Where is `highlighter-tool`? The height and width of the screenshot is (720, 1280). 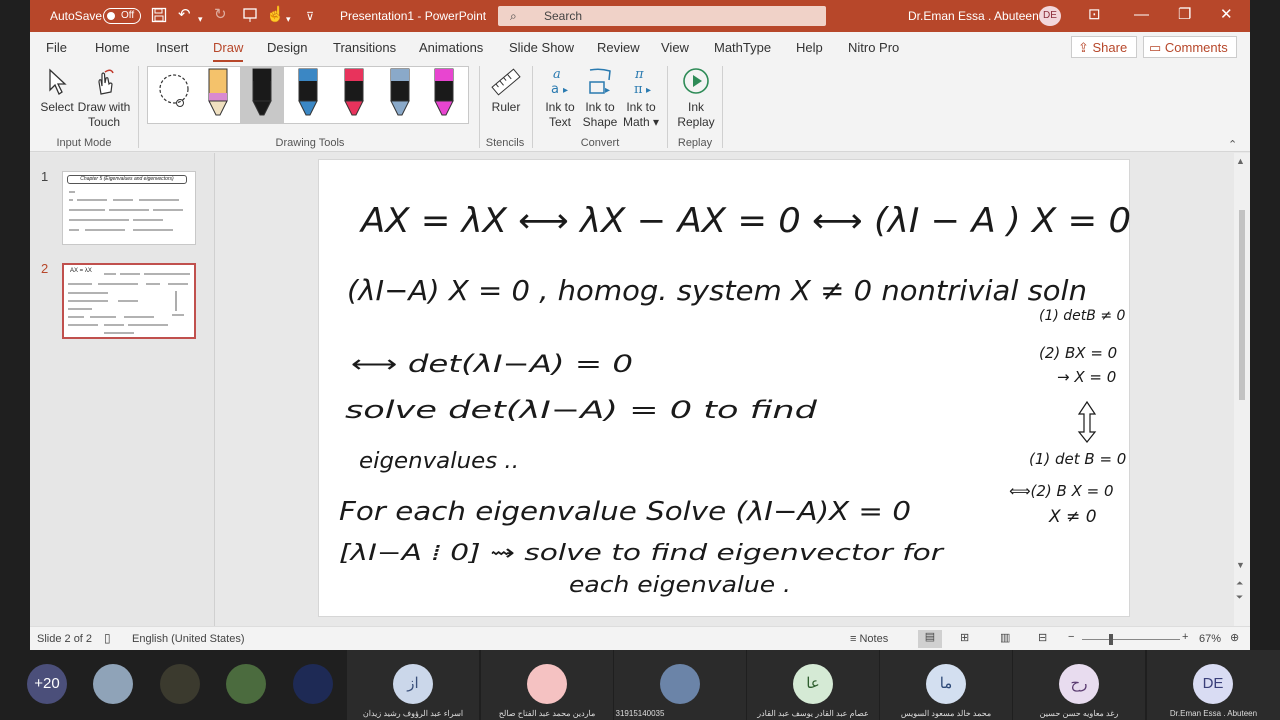
highlighter-tool is located at coordinates (444, 95).